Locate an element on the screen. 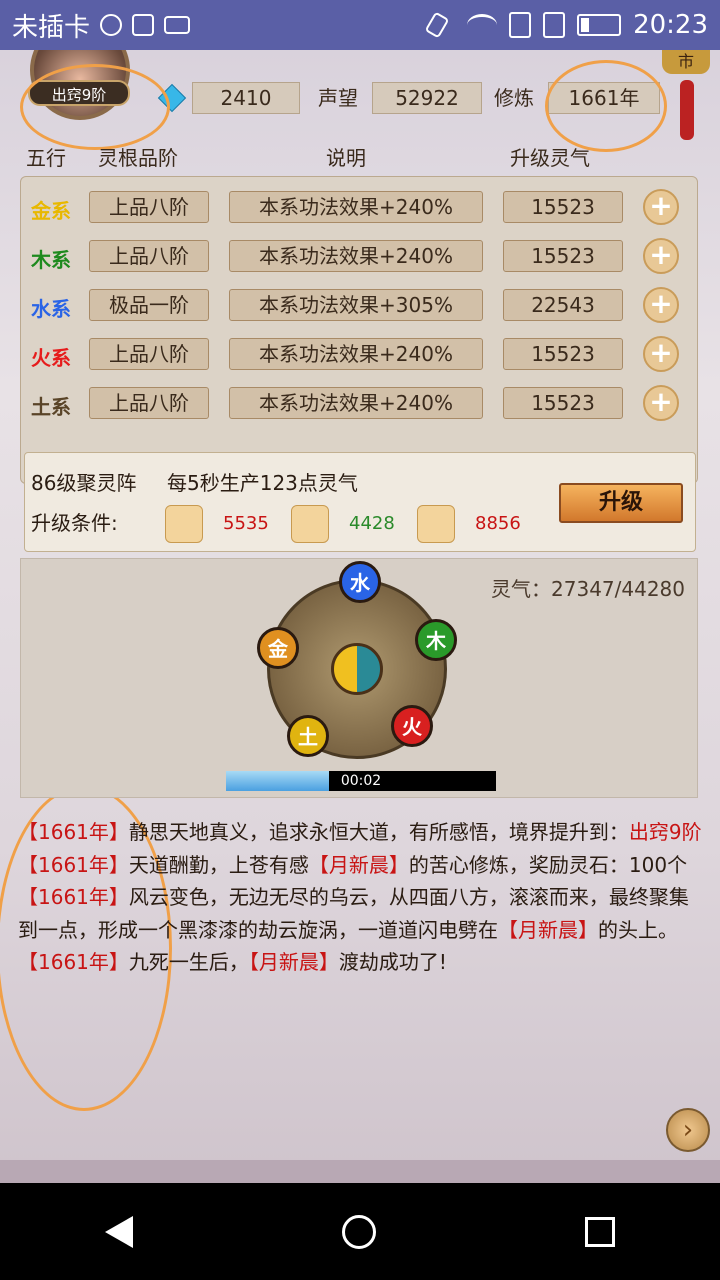  rank-badge: 出窍9阶 is located at coordinates (79, 93).